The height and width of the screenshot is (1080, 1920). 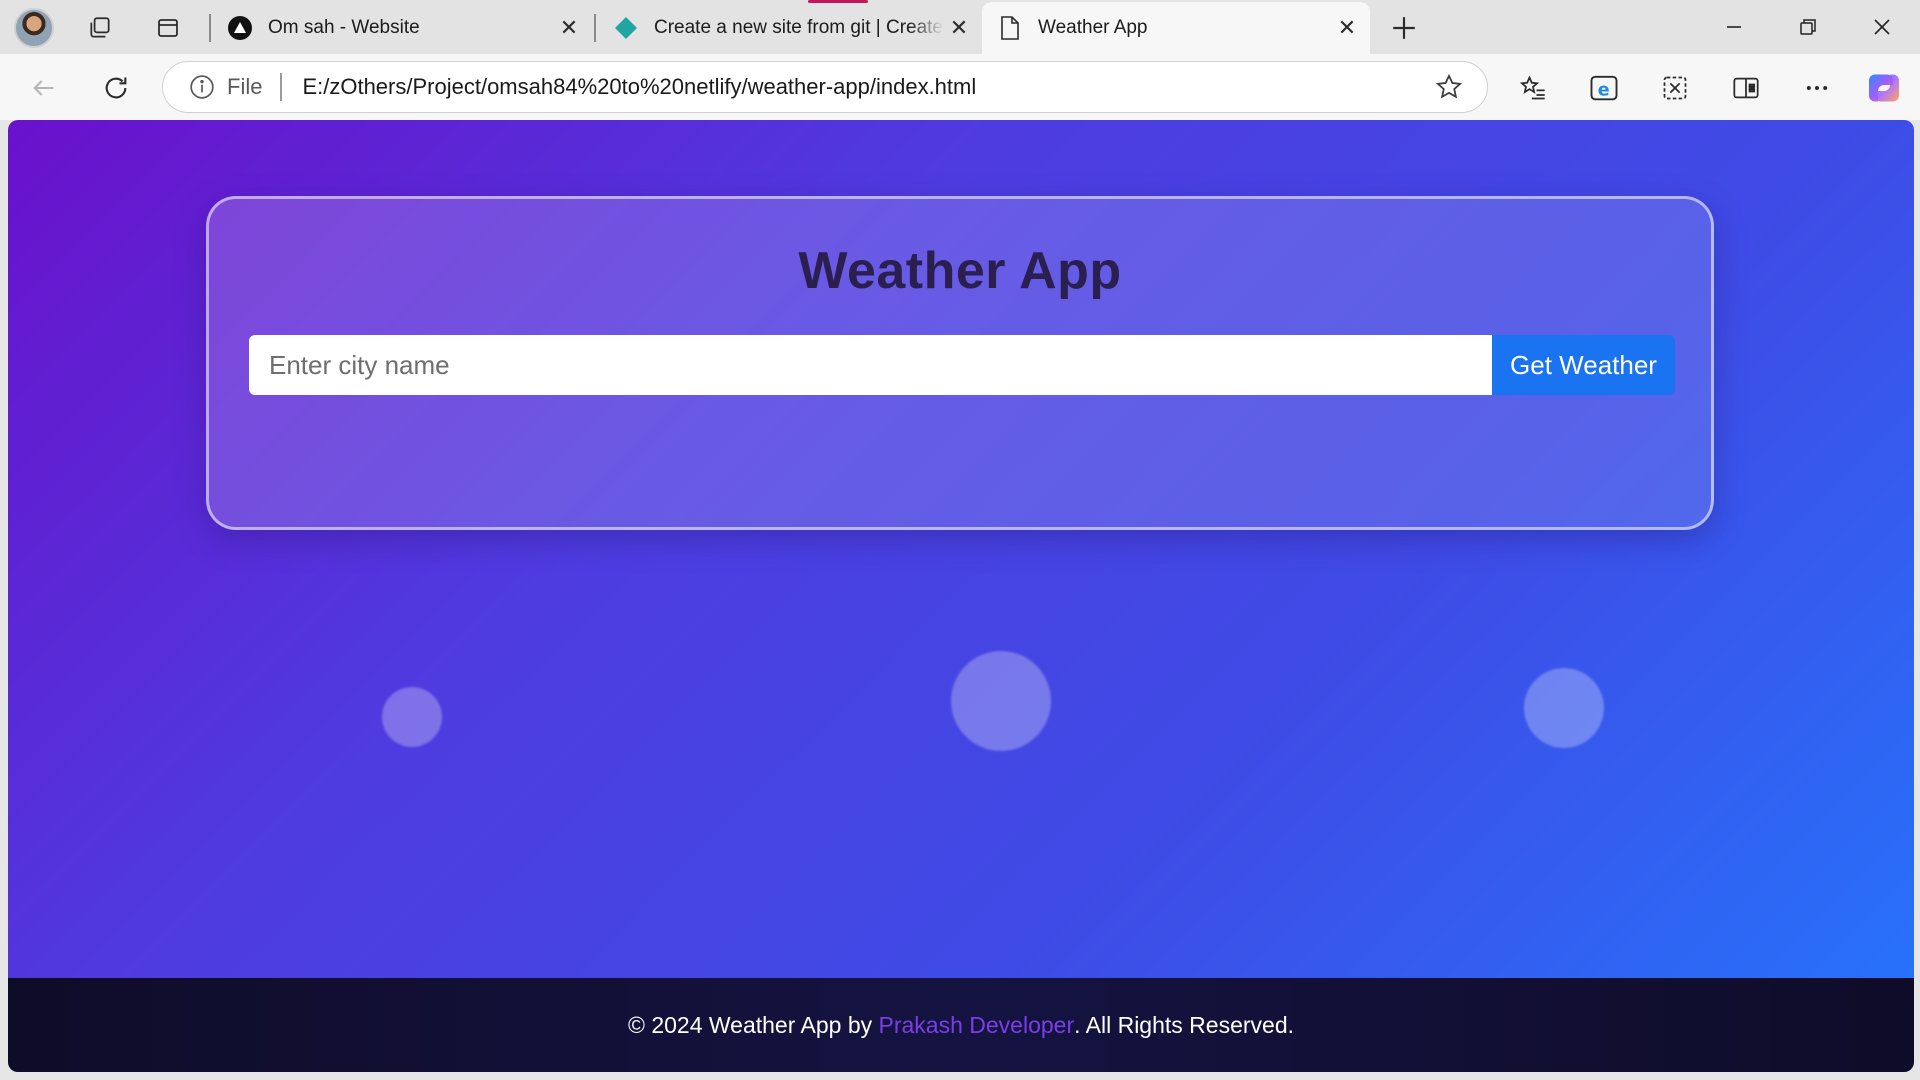 I want to click on edge-ie-mode-icon: e, so click(x=1604, y=88).